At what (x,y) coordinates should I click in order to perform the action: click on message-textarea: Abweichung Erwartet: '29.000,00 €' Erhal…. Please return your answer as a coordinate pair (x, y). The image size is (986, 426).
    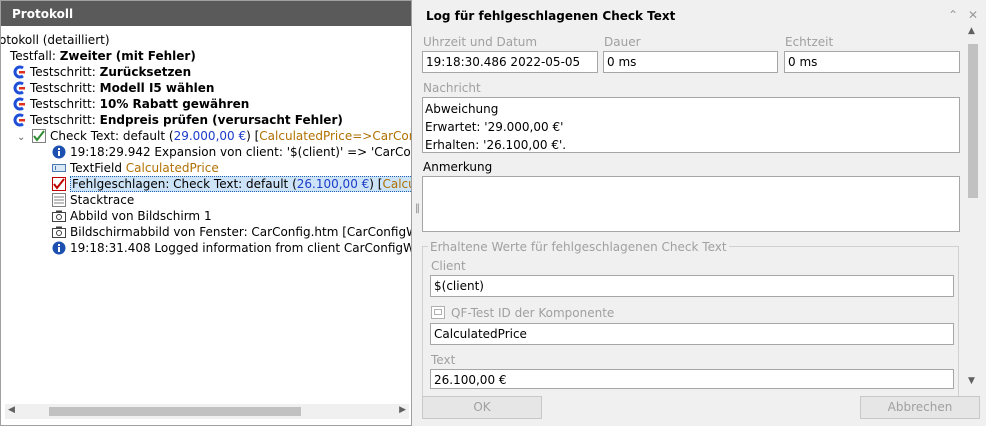
    Looking at the image, I should click on (691, 125).